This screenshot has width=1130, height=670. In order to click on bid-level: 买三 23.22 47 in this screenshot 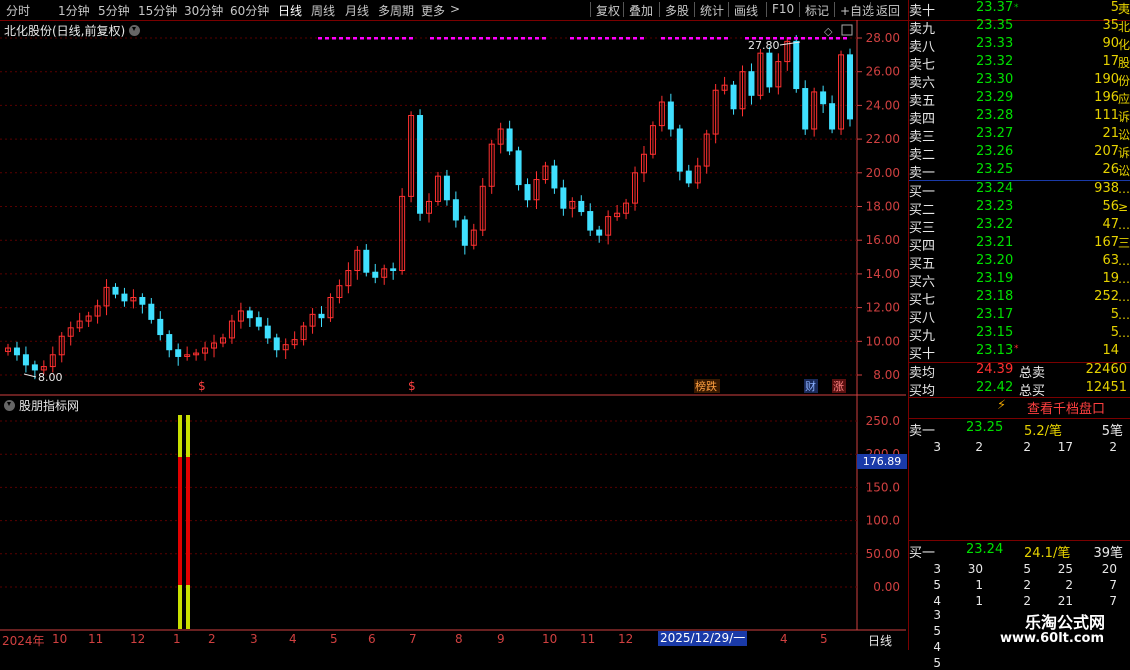, I will do `click(1016, 226)`.